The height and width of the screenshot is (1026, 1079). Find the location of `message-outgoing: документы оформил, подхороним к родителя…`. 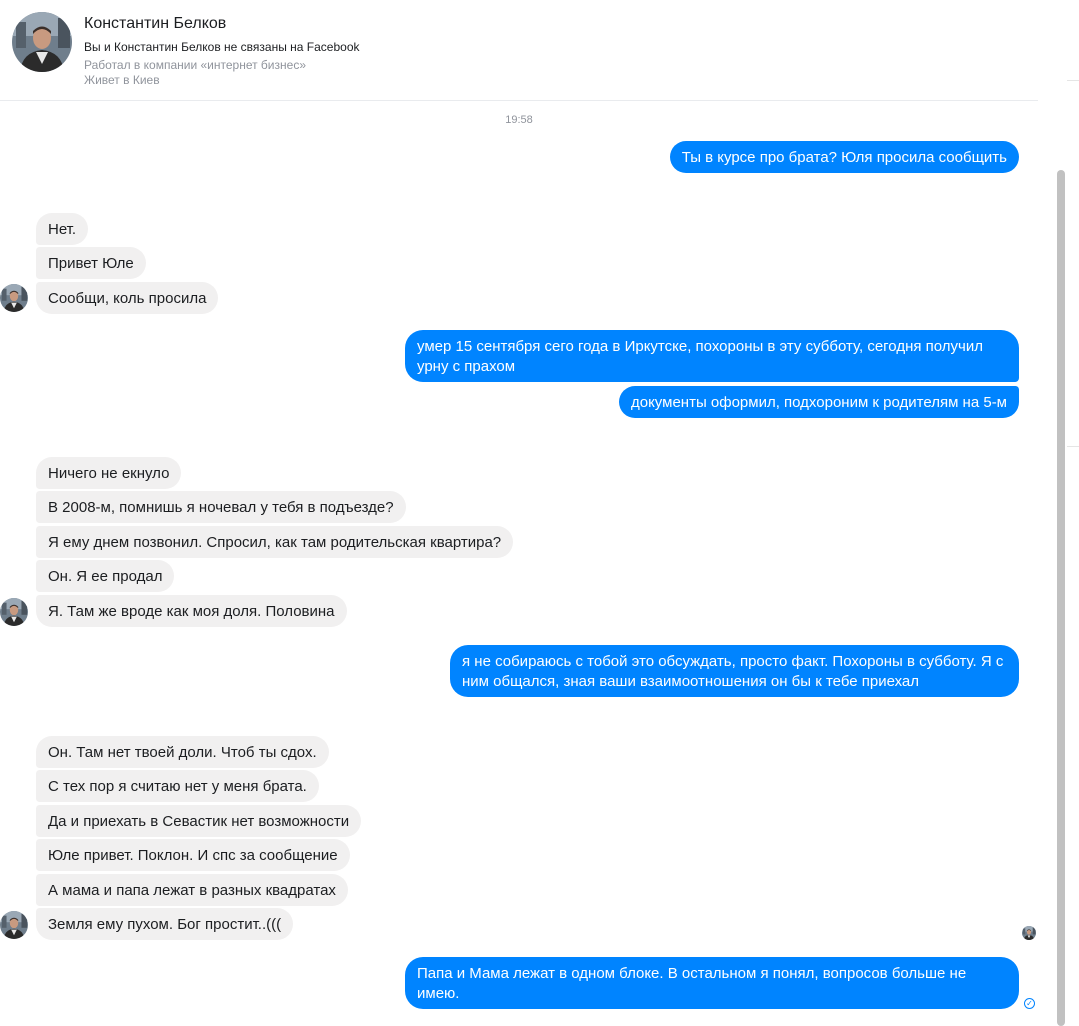

message-outgoing: документы оформил, подхороним к родителя… is located at coordinates (818, 402).